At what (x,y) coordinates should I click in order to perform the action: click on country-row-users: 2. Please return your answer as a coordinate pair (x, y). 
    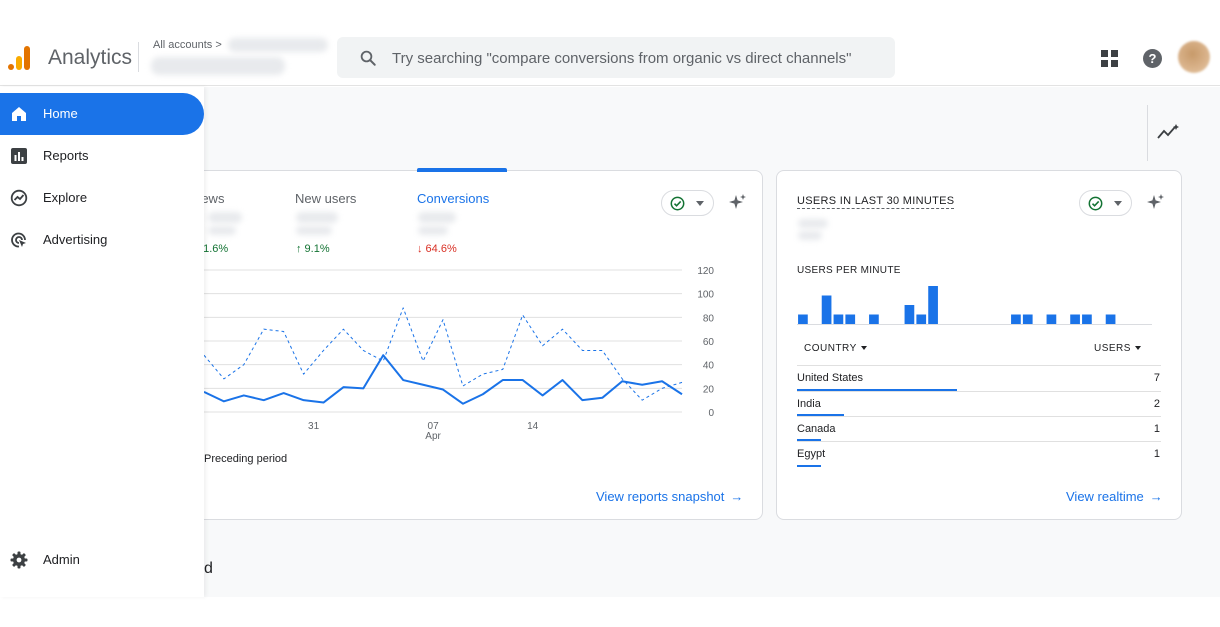
    Looking at the image, I should click on (1156, 404).